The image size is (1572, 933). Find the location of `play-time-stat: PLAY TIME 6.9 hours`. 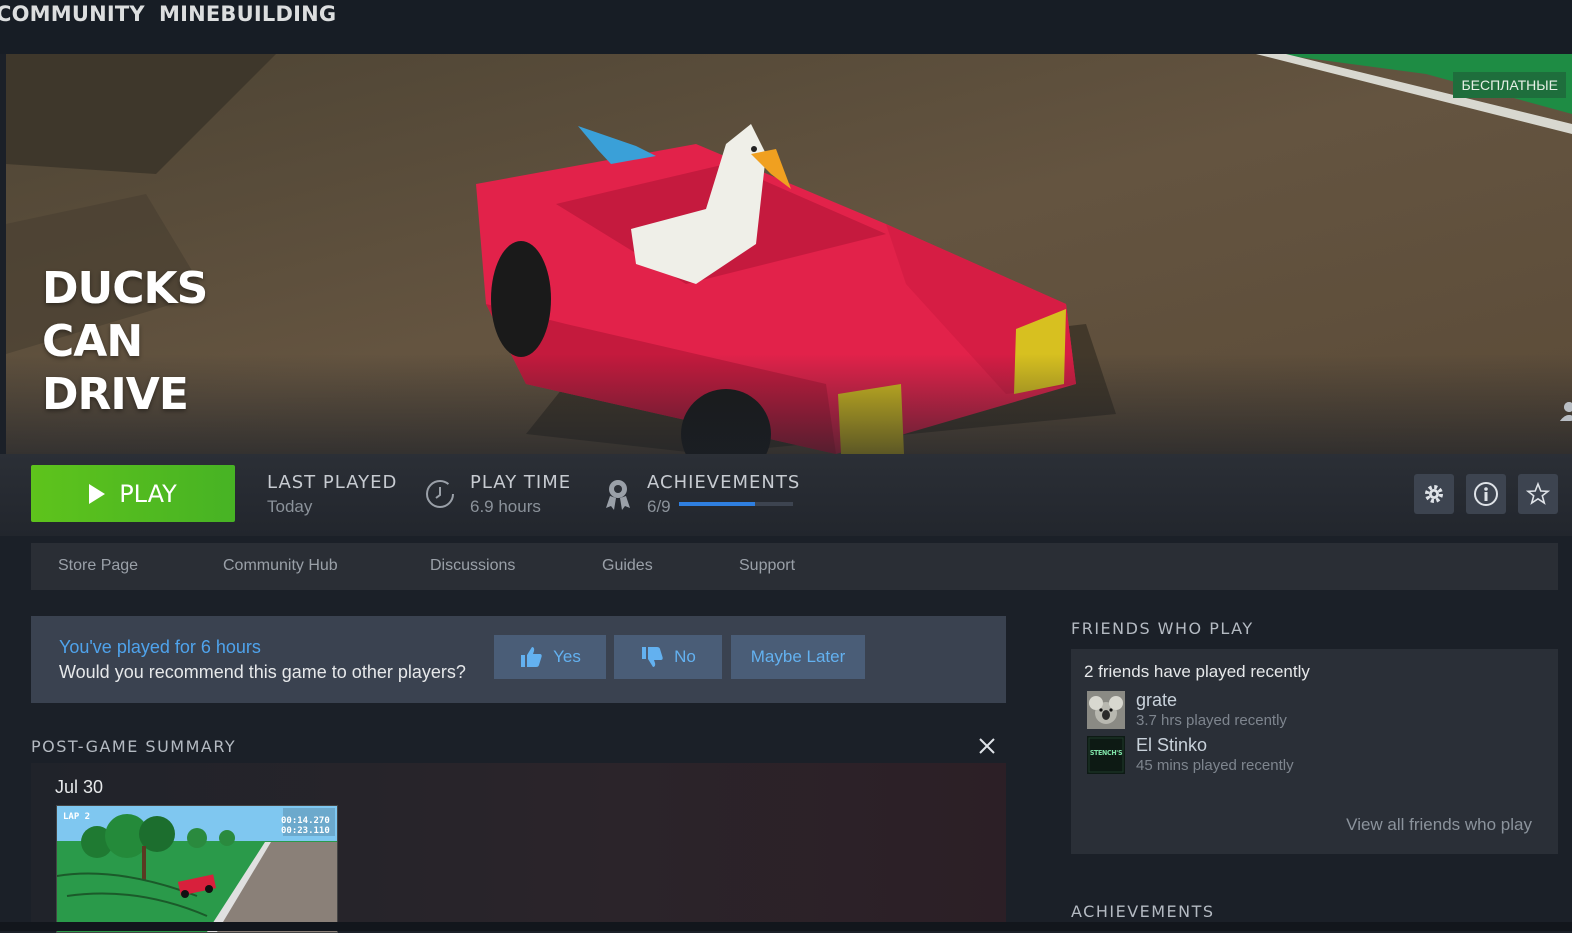

play-time-stat: PLAY TIME 6.9 hours is located at coordinates (520, 494).